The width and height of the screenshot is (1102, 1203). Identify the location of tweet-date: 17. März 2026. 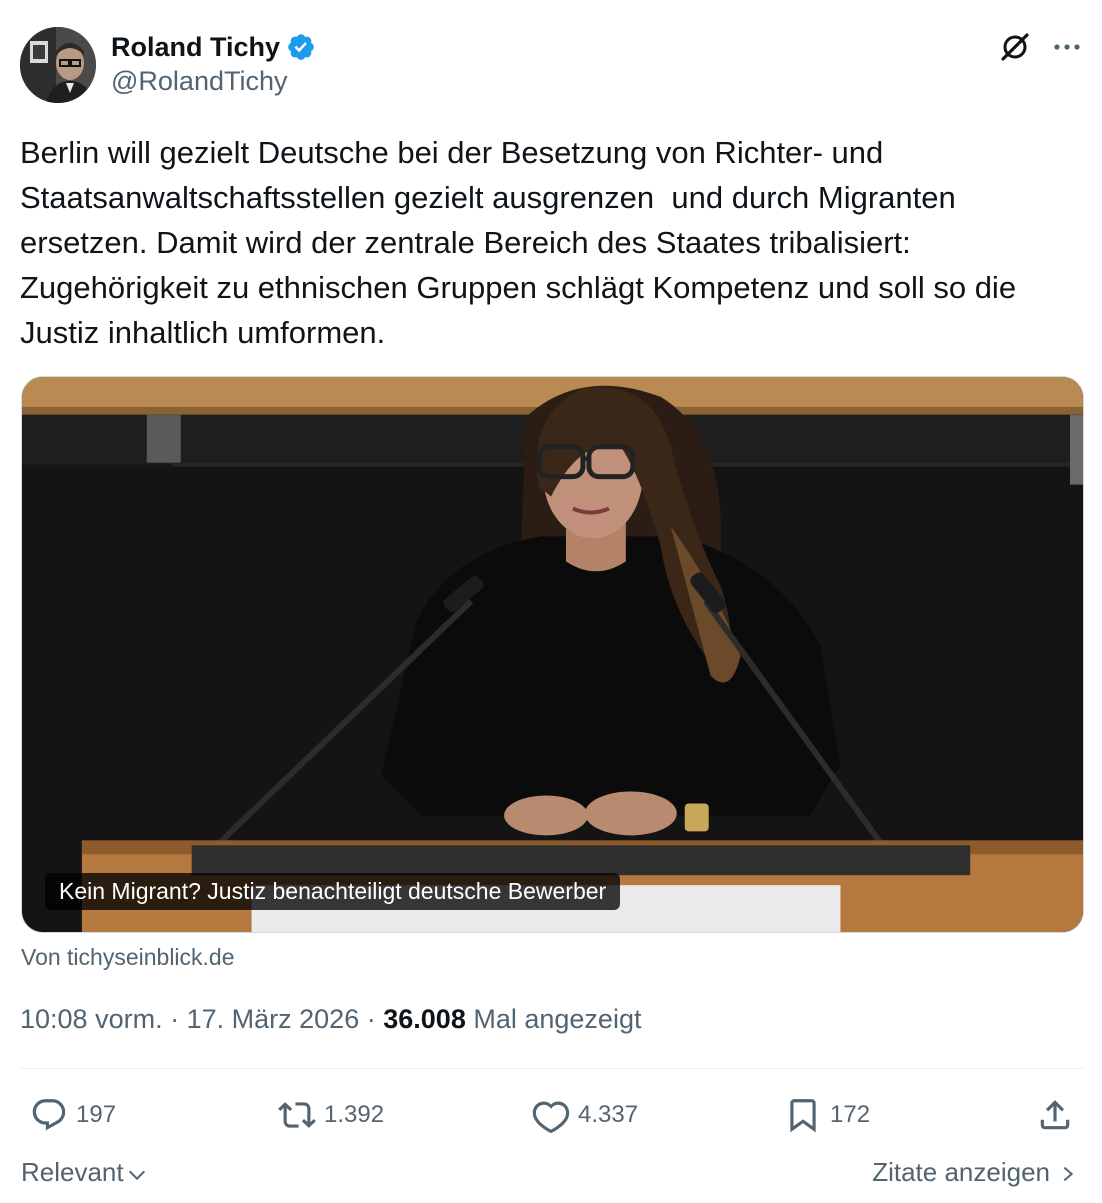
(273, 1019).